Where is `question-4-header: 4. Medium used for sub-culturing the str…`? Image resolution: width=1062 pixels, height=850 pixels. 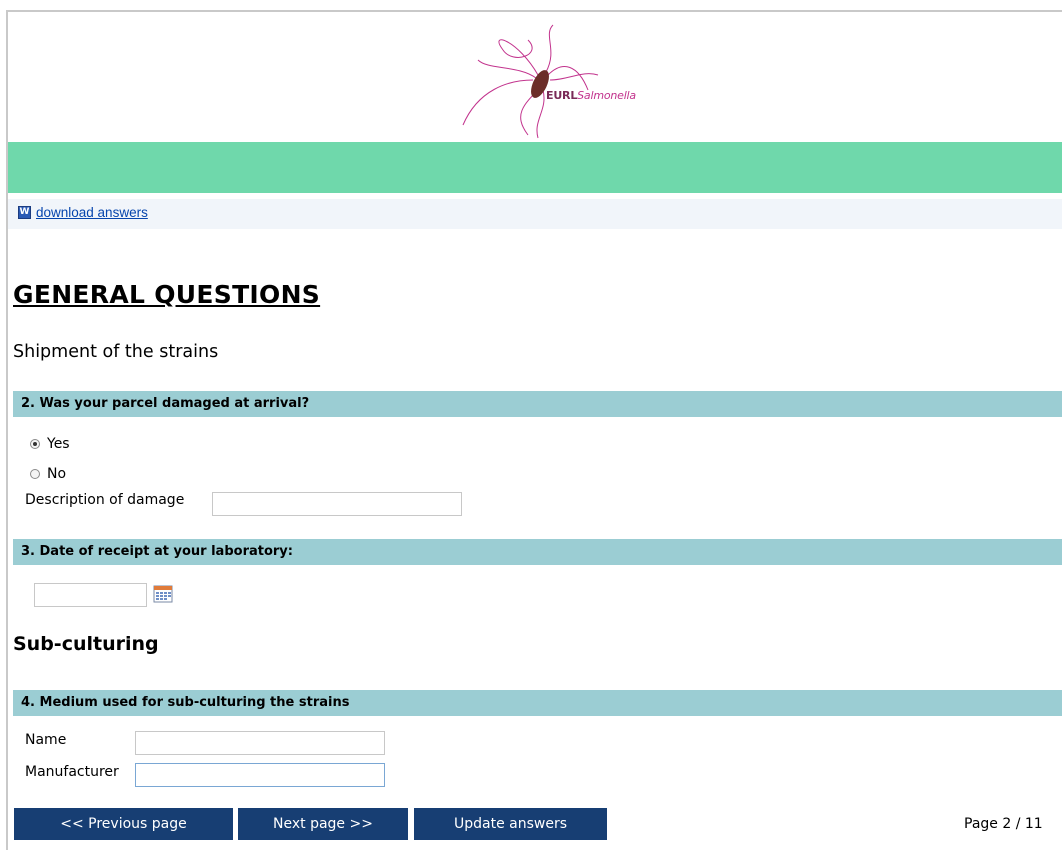
question-4-header: 4. Medium used for sub-culturing the str… is located at coordinates (537, 703).